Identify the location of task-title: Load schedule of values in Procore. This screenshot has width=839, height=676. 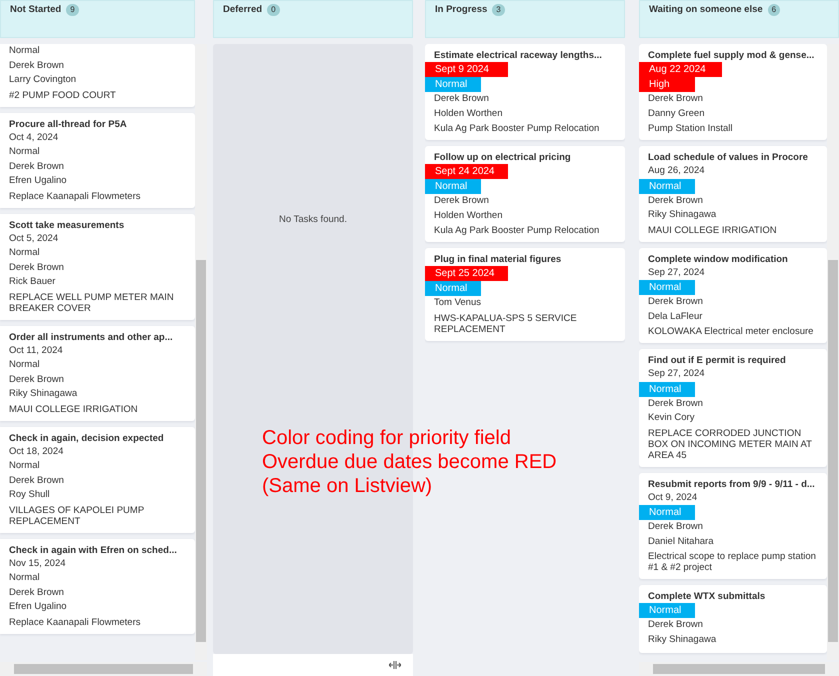
(728, 157).